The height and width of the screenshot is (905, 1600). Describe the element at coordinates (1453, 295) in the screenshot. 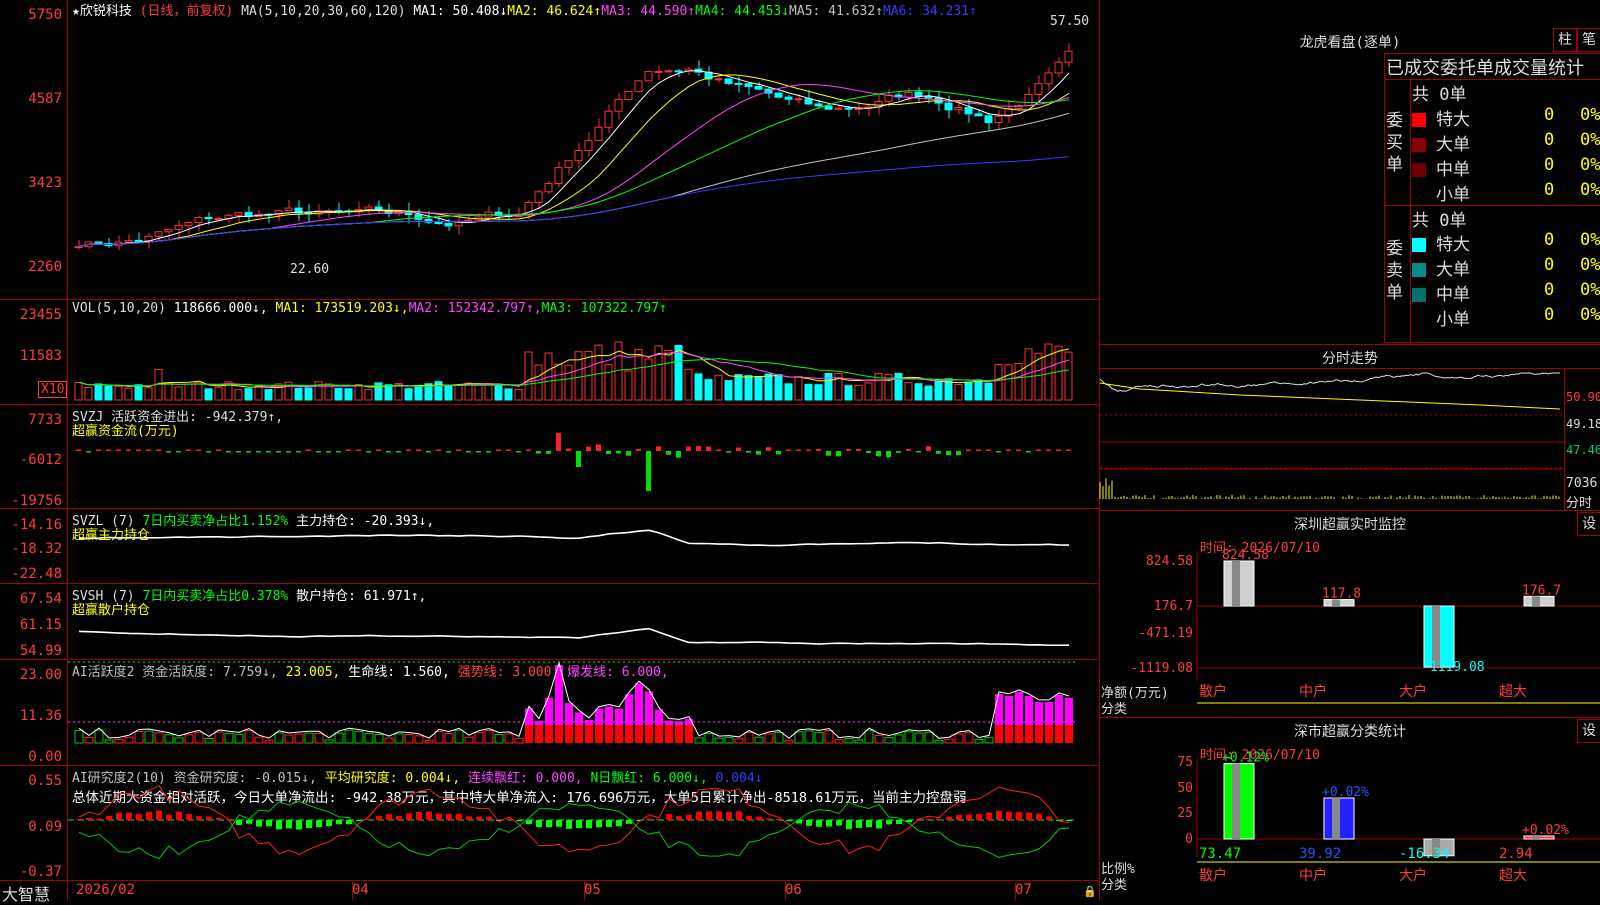

I see `order-type: 中单` at that location.